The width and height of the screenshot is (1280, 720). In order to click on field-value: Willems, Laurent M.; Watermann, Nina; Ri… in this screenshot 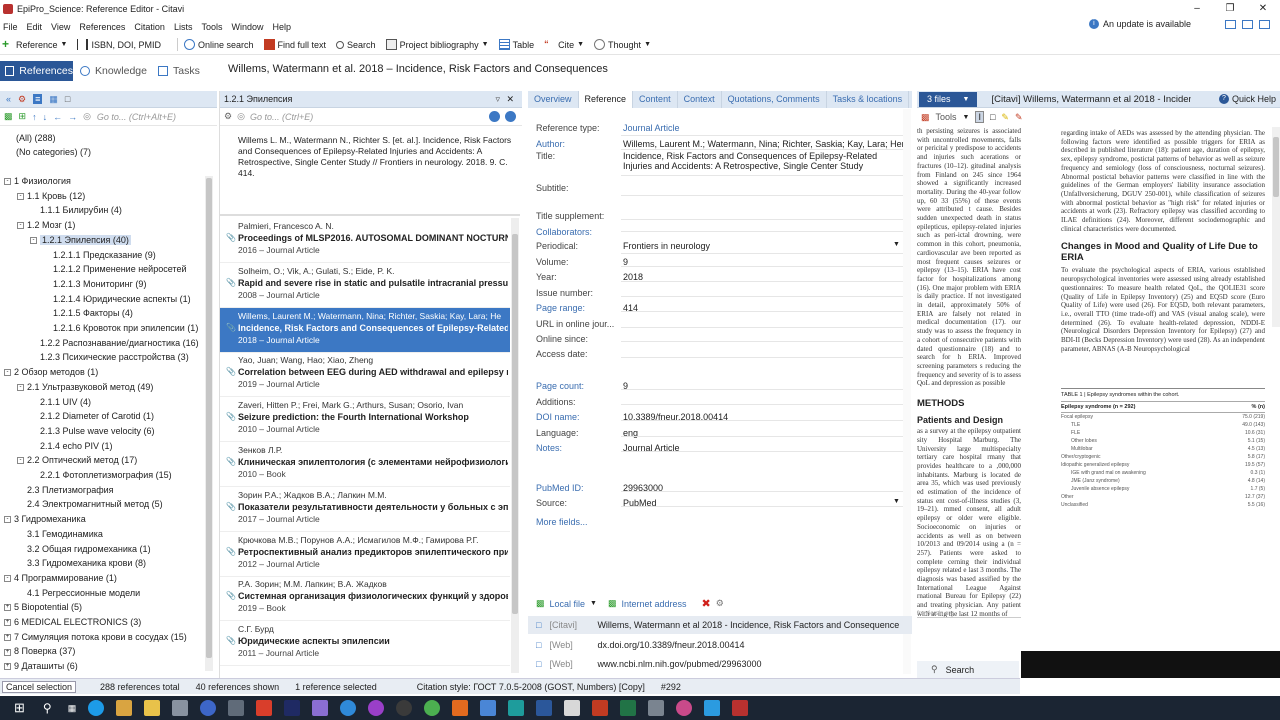, I will do `click(763, 144)`.